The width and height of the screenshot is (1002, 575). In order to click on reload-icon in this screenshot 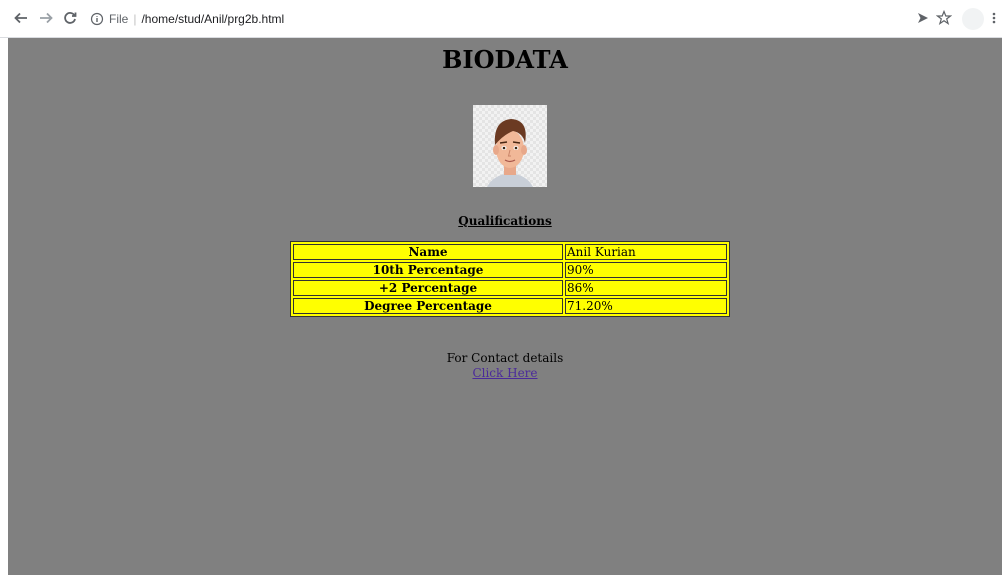, I will do `click(70, 18)`.